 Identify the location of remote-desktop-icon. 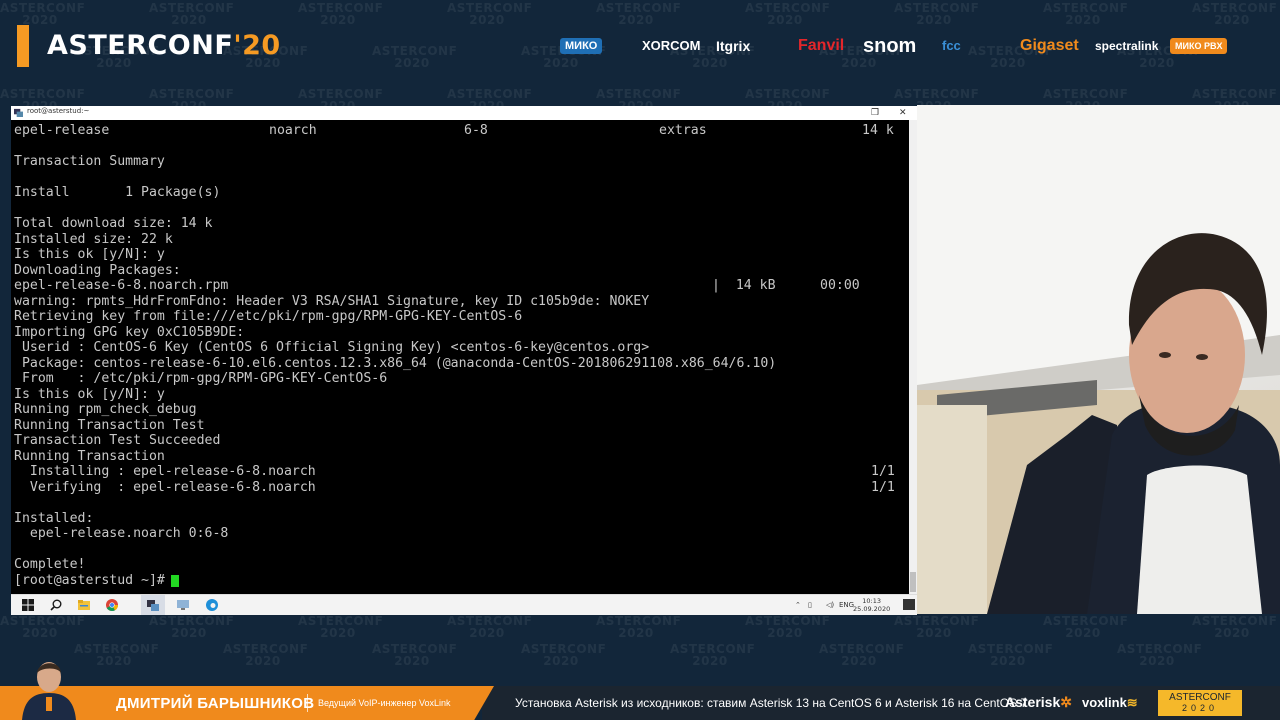
(183, 605).